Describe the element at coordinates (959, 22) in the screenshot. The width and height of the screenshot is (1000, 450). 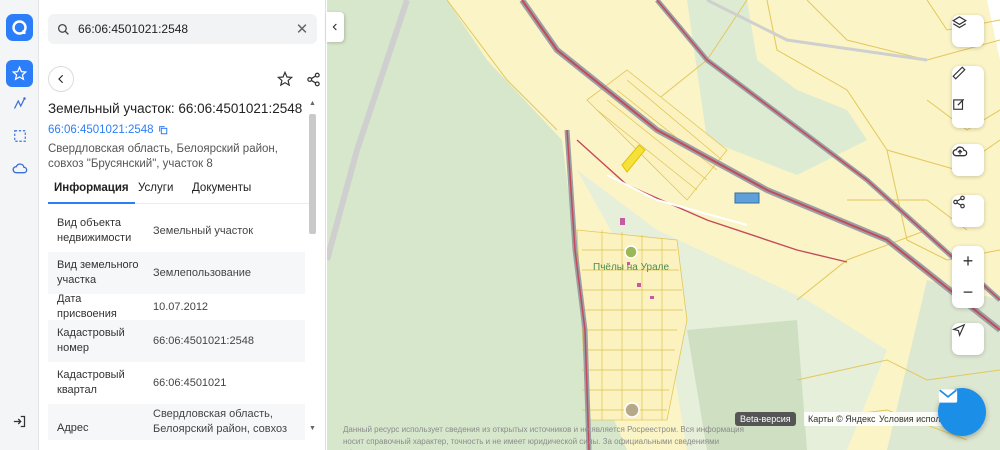
I see `layers-icon` at that location.